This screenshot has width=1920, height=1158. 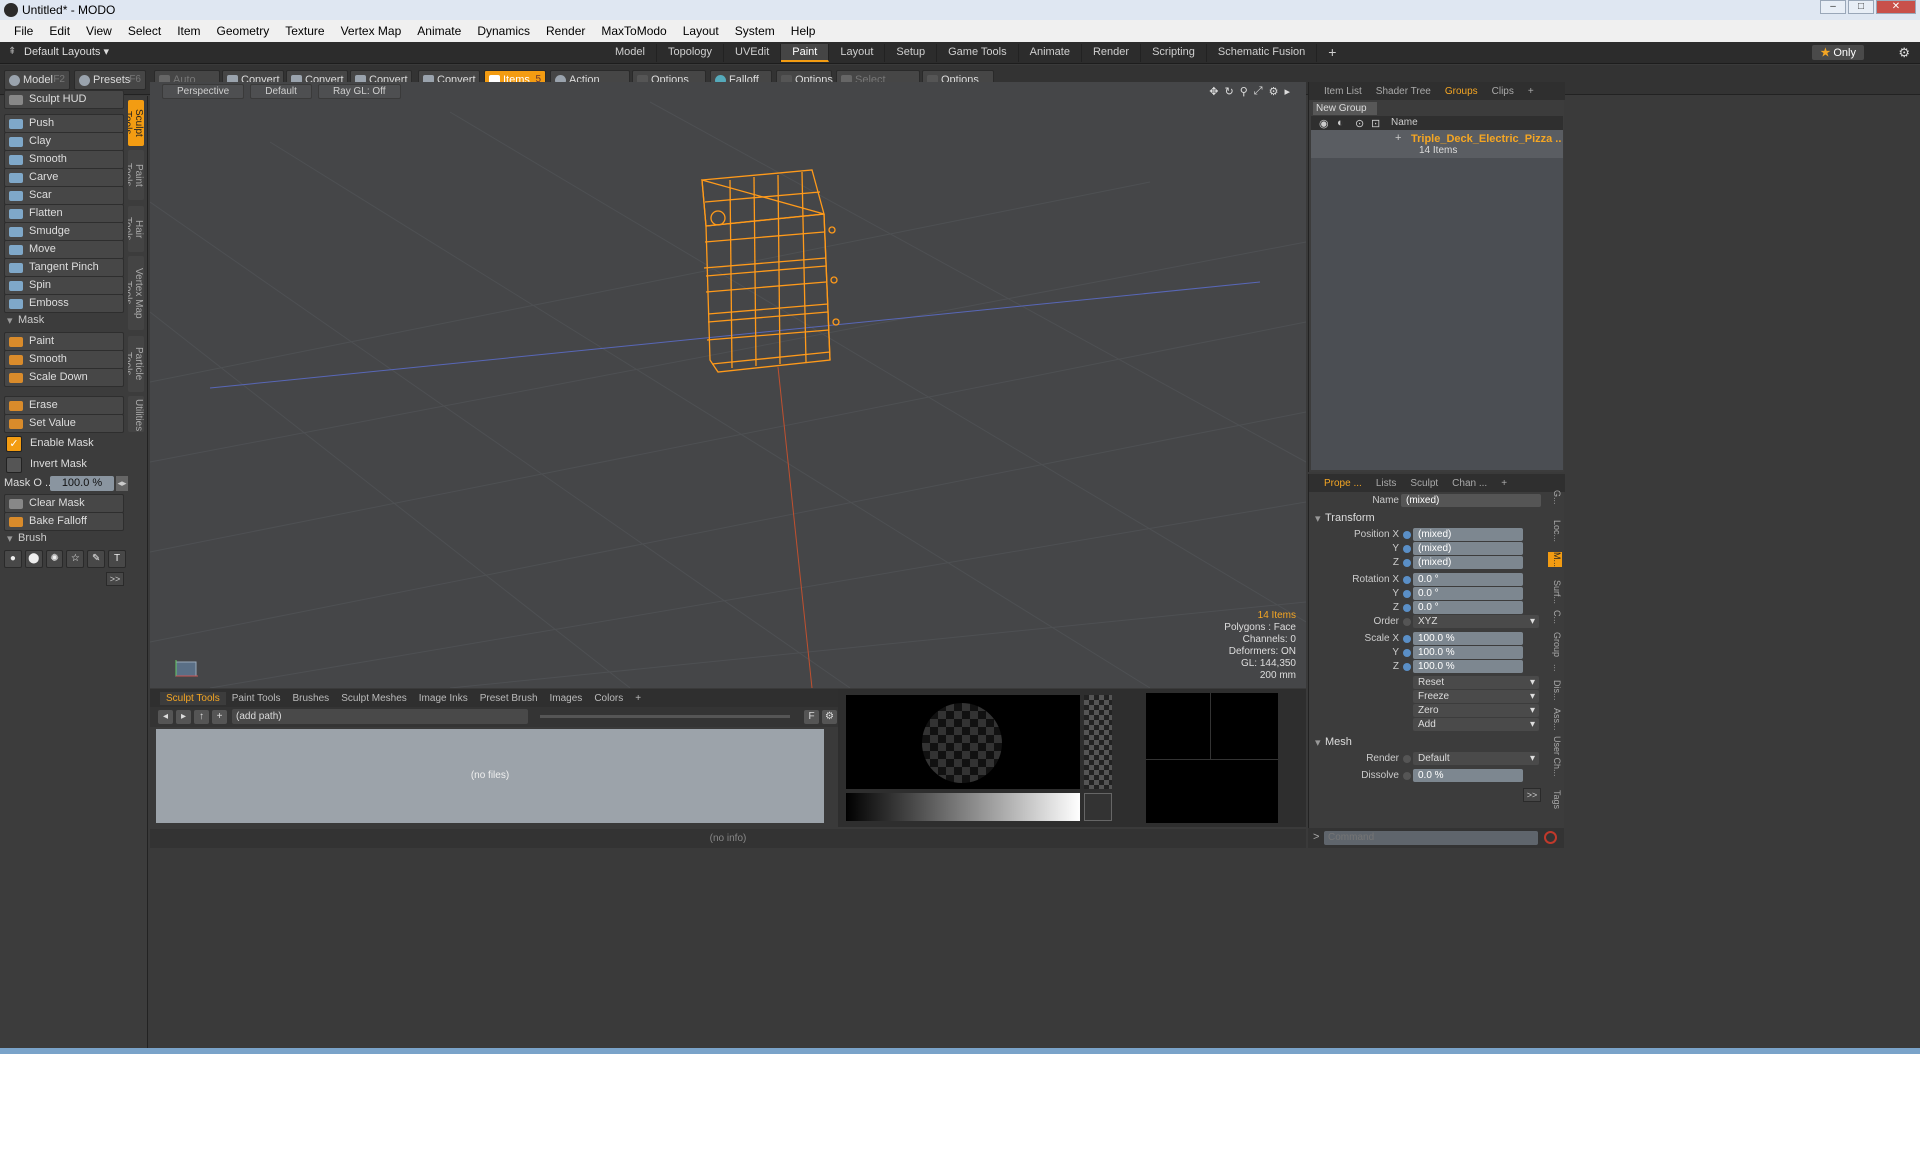 I want to click on file-list: (no files), so click(x=490, y=776).